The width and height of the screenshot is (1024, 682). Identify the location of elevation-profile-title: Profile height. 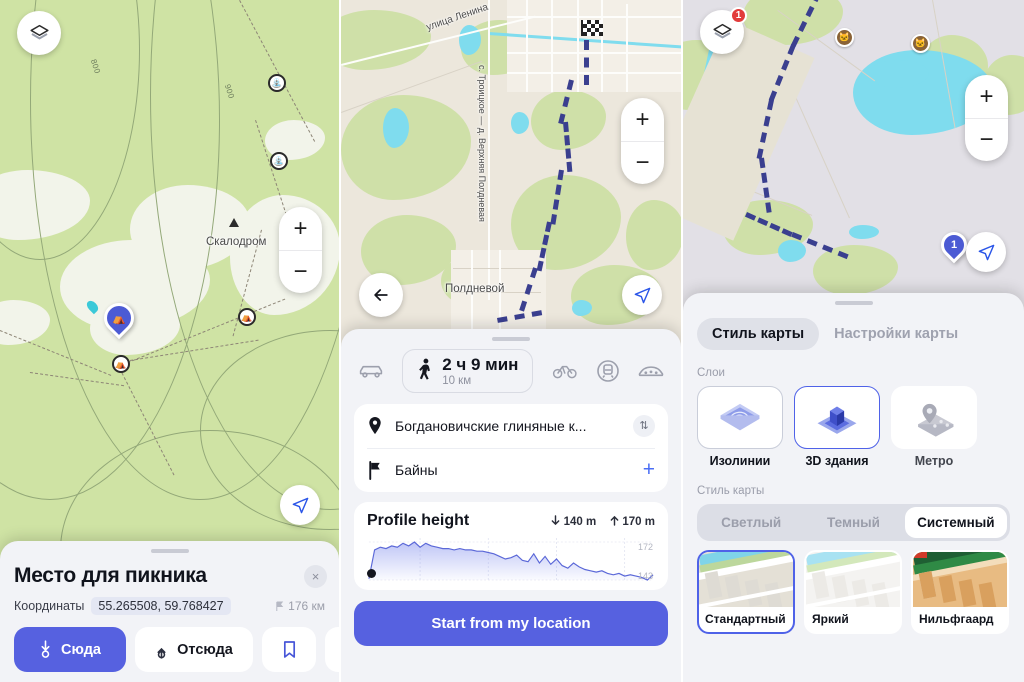
(418, 520).